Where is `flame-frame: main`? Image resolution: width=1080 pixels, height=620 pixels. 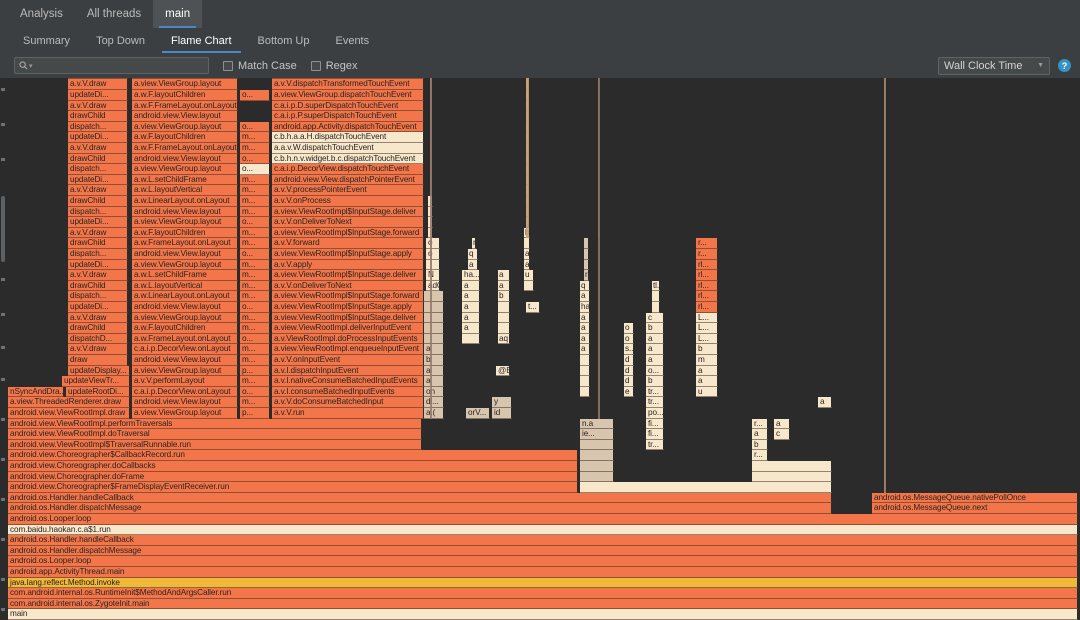 flame-frame: main is located at coordinates (543, 614).